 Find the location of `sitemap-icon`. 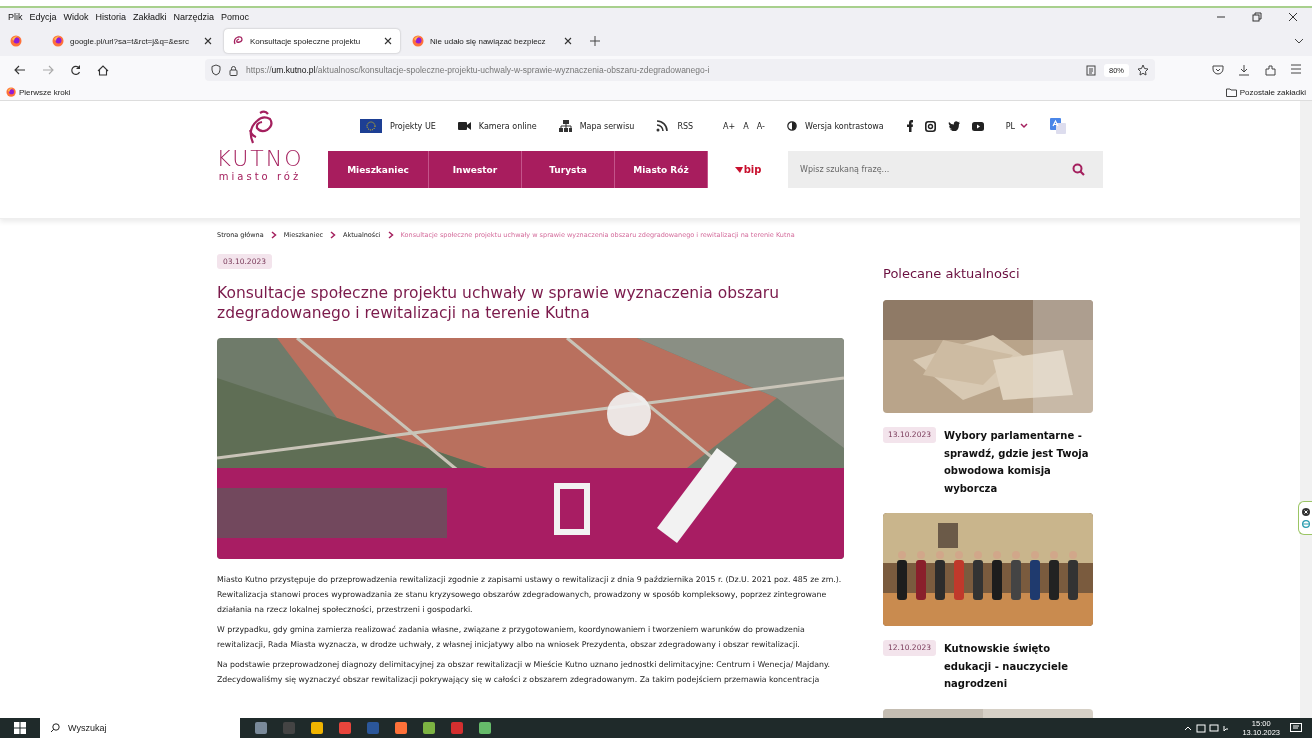

sitemap-icon is located at coordinates (565, 126).